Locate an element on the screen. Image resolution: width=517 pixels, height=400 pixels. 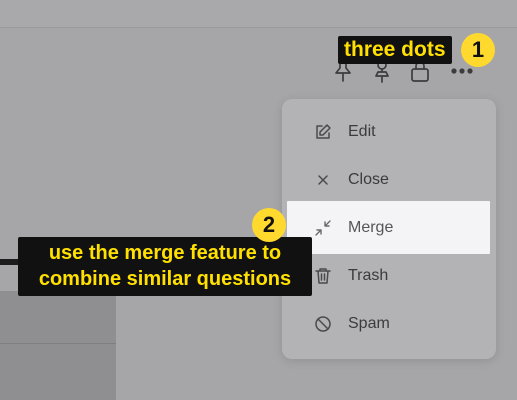
trash-icon is located at coordinates (323, 276).